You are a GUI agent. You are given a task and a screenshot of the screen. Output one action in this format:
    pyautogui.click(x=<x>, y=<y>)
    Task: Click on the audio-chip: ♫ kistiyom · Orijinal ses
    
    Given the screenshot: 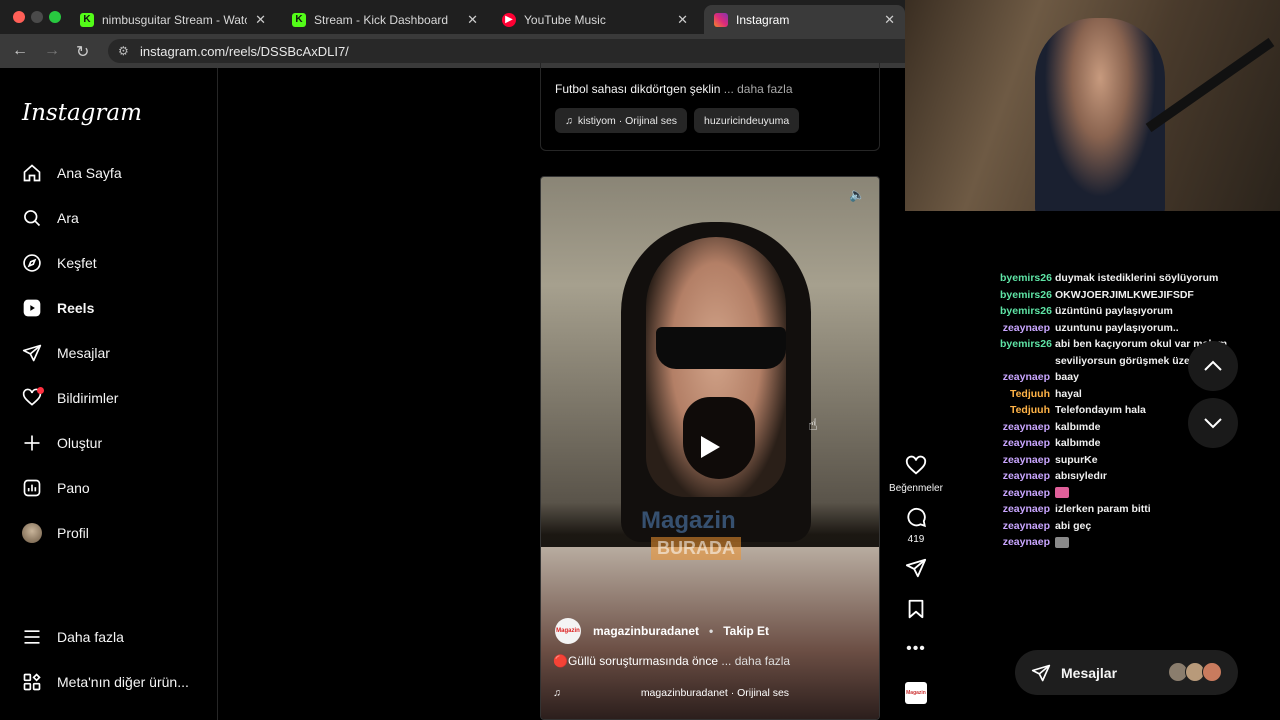 What is the action you would take?
    pyautogui.click(x=621, y=120)
    